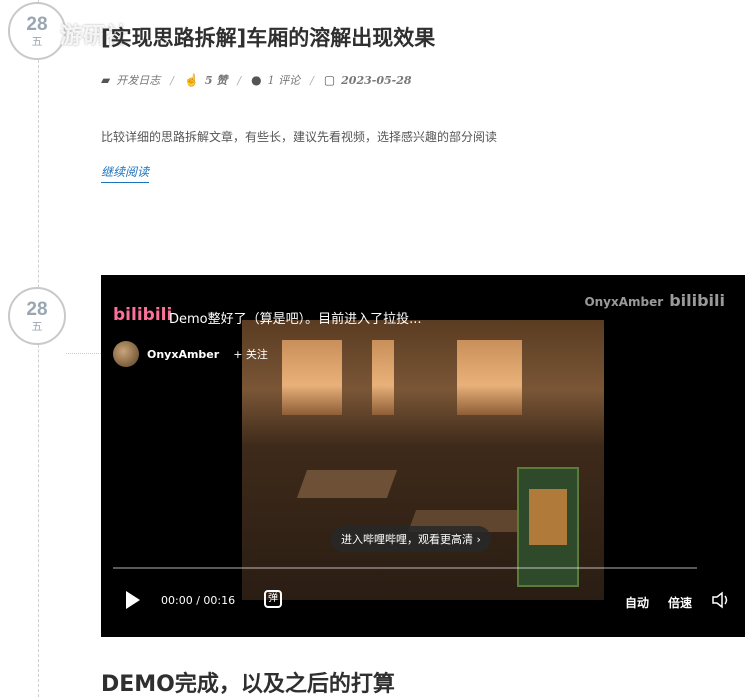 Image resolution: width=750 pixels, height=698 pixels. What do you see at coordinates (376, 80) in the screenshot?
I see `post-date: 2023-05-28` at bounding box center [376, 80].